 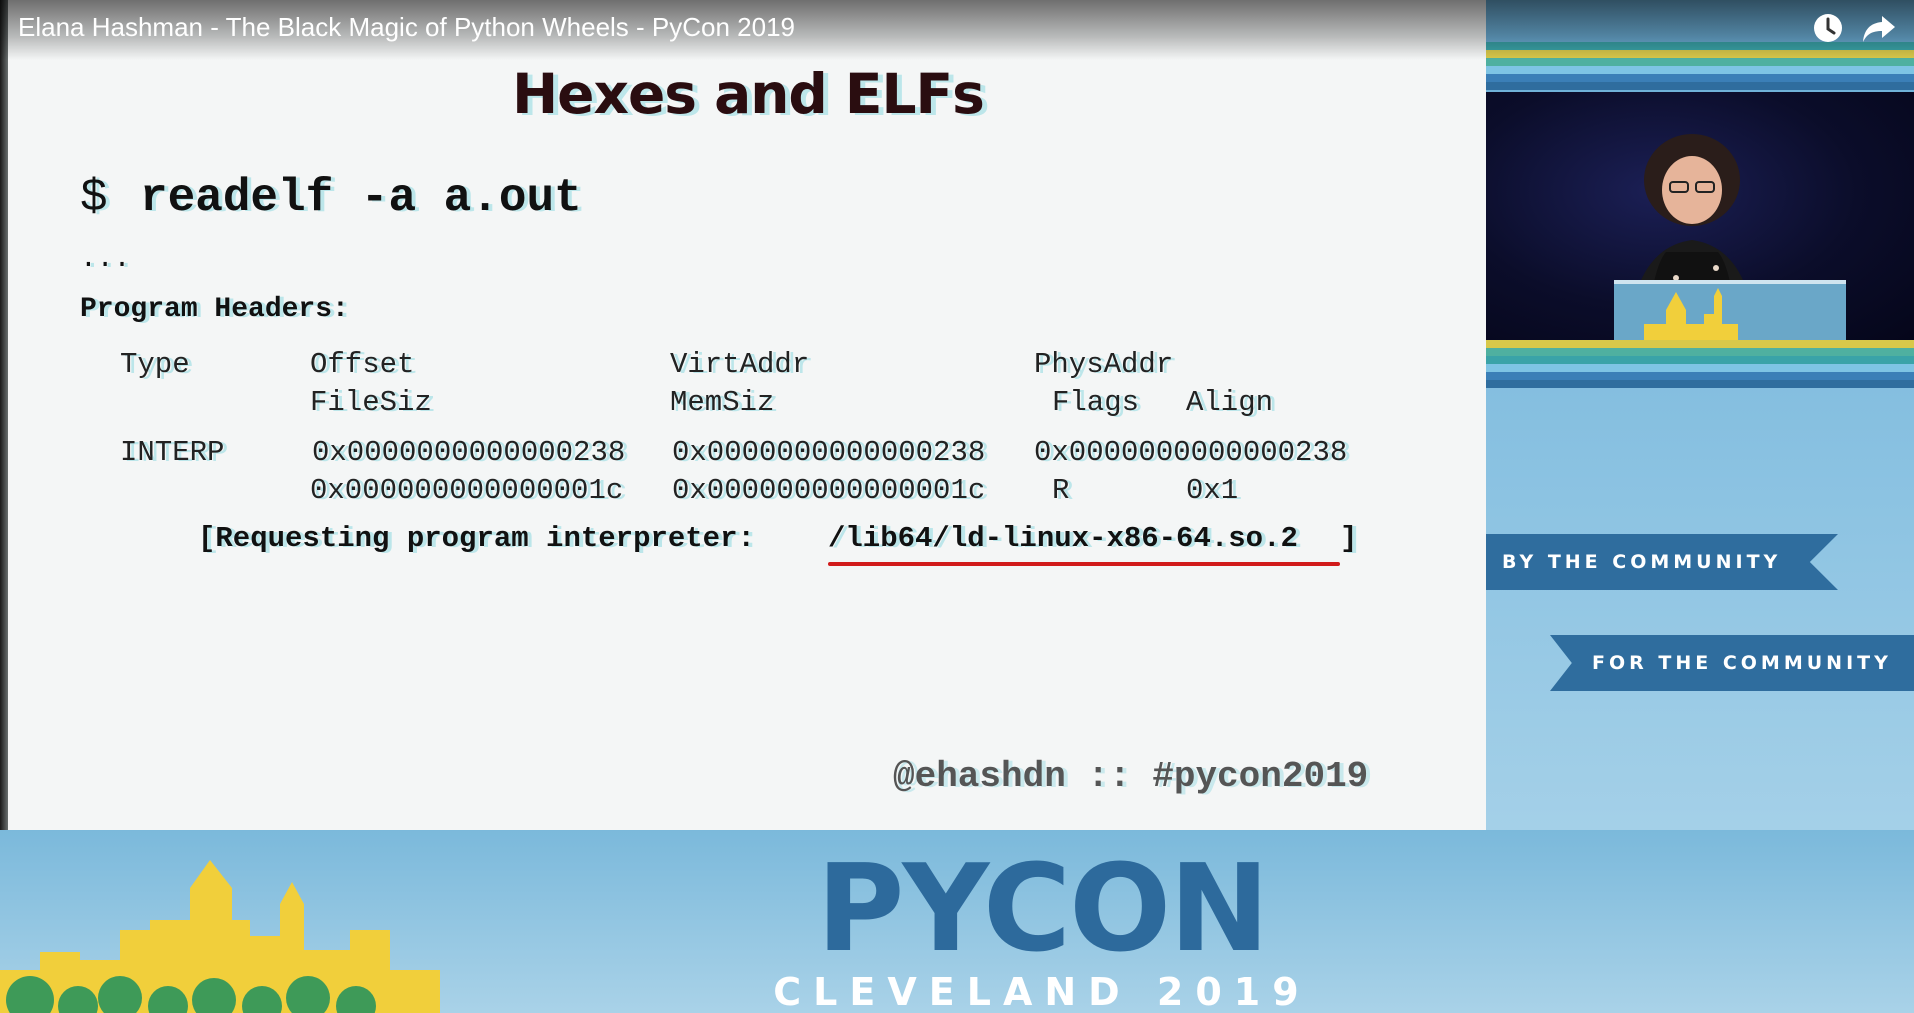 I want to click on interpreter-path-underline, so click(x=1084, y=564).